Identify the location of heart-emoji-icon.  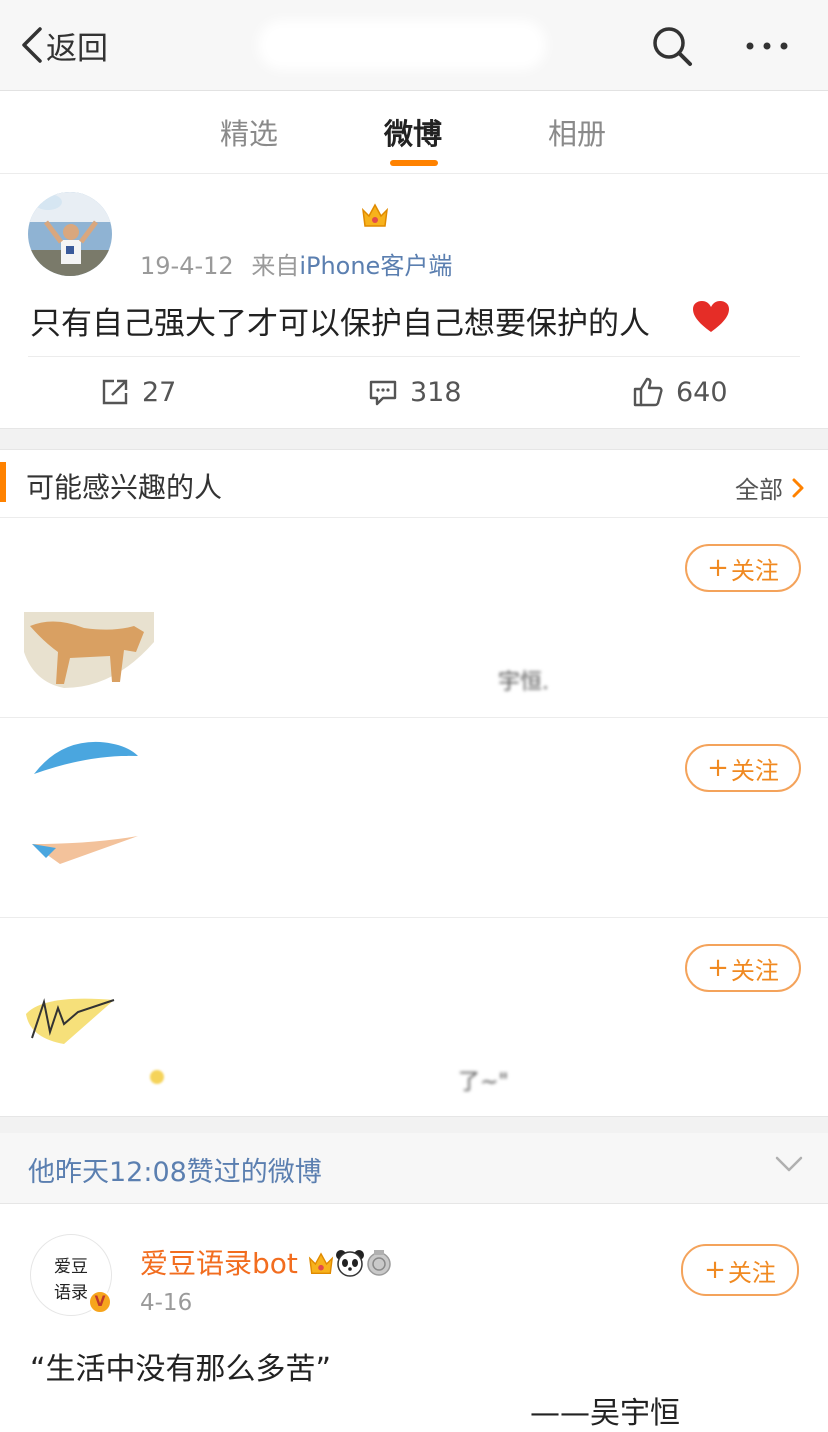
(711, 319).